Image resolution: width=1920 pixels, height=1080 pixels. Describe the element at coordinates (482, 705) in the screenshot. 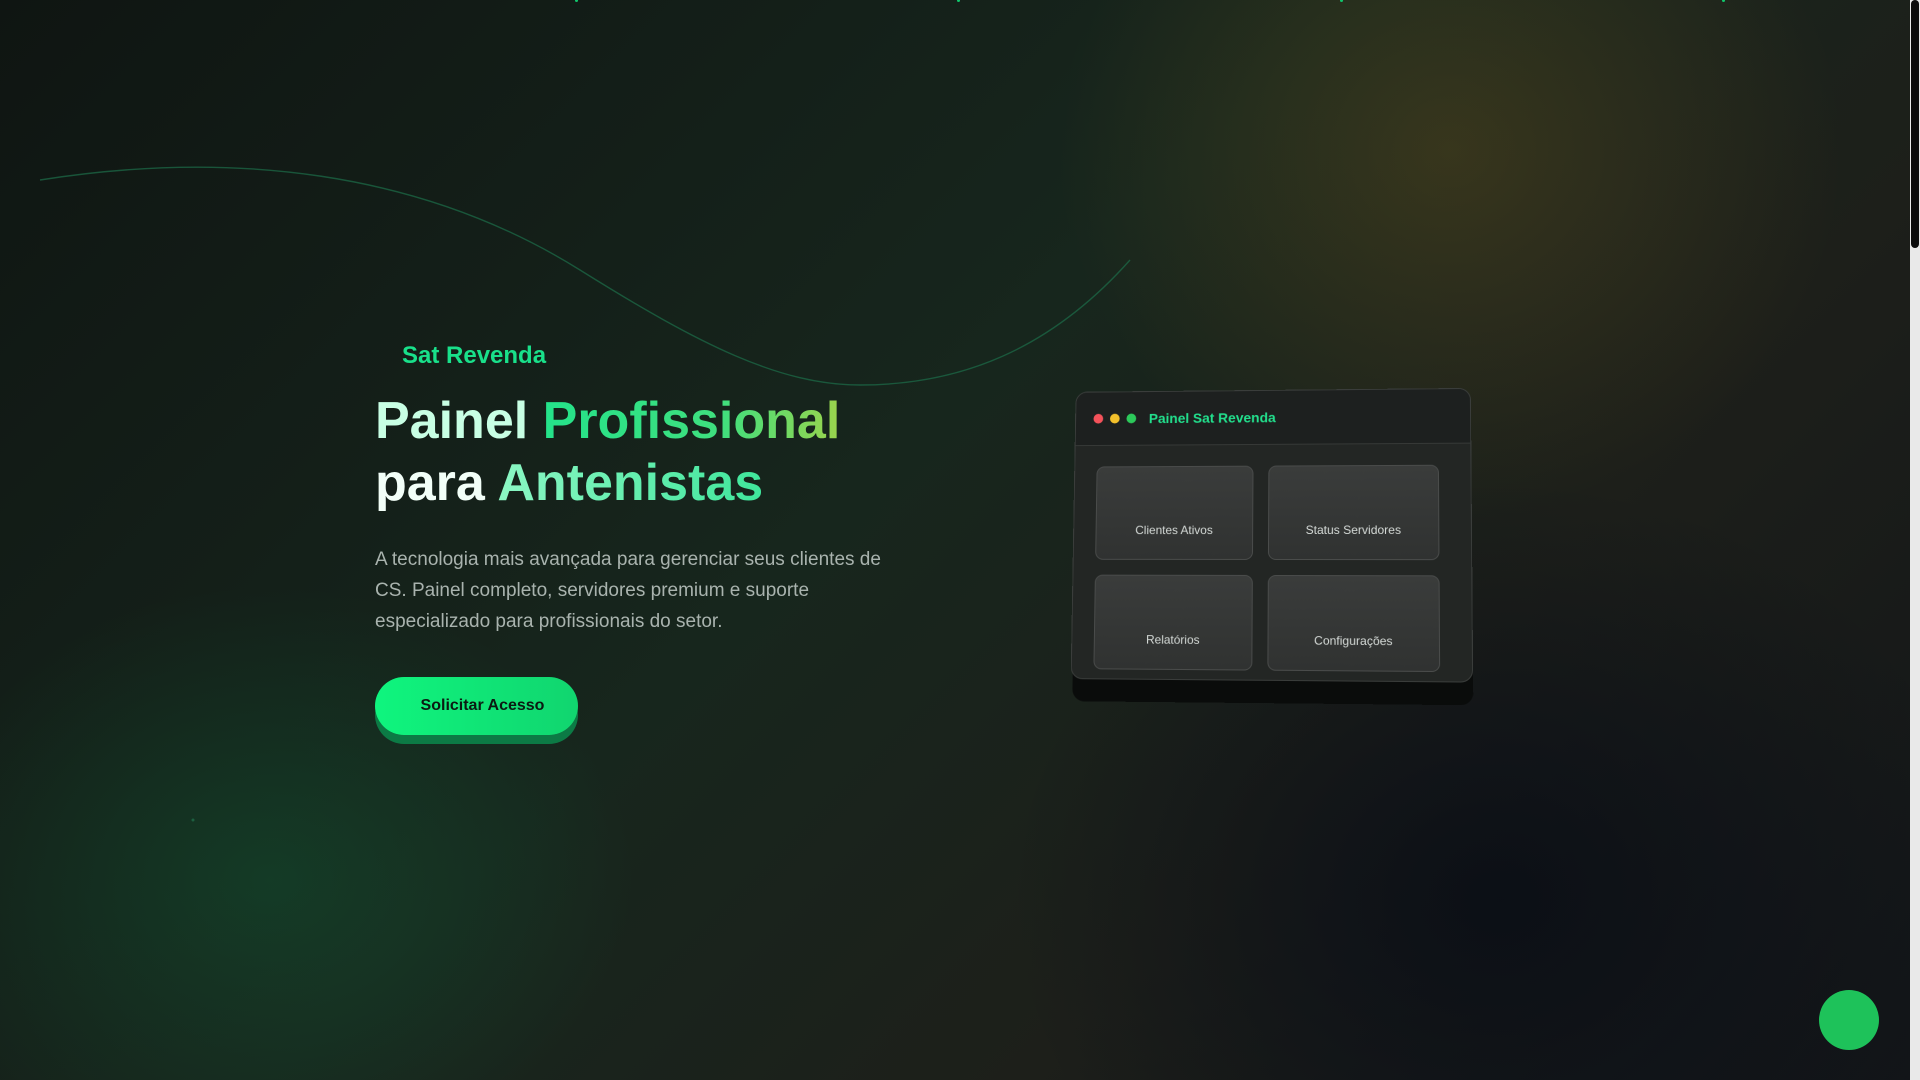

I see `request-access-label: Solicitar Acesso` at that location.